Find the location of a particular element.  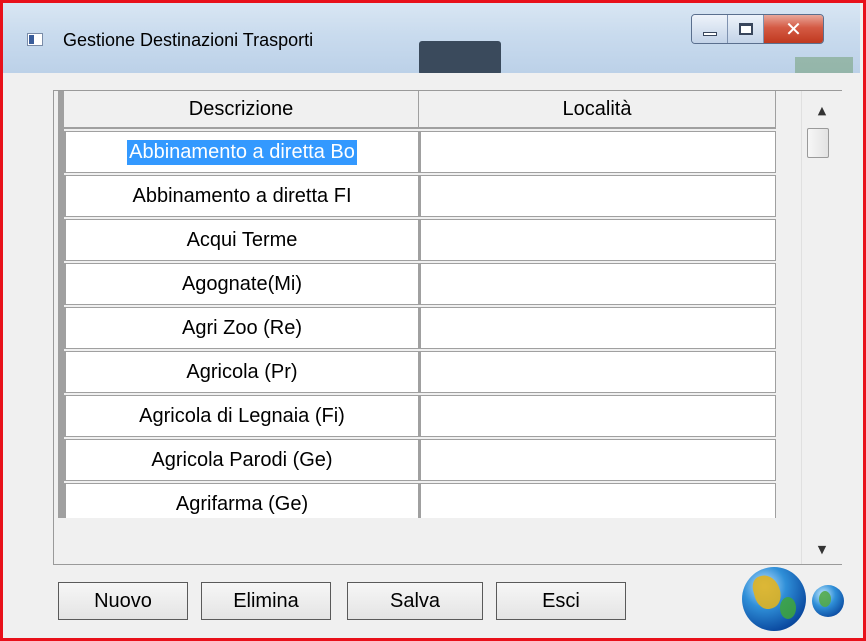

salva-button: Salva is located at coordinates (415, 601).